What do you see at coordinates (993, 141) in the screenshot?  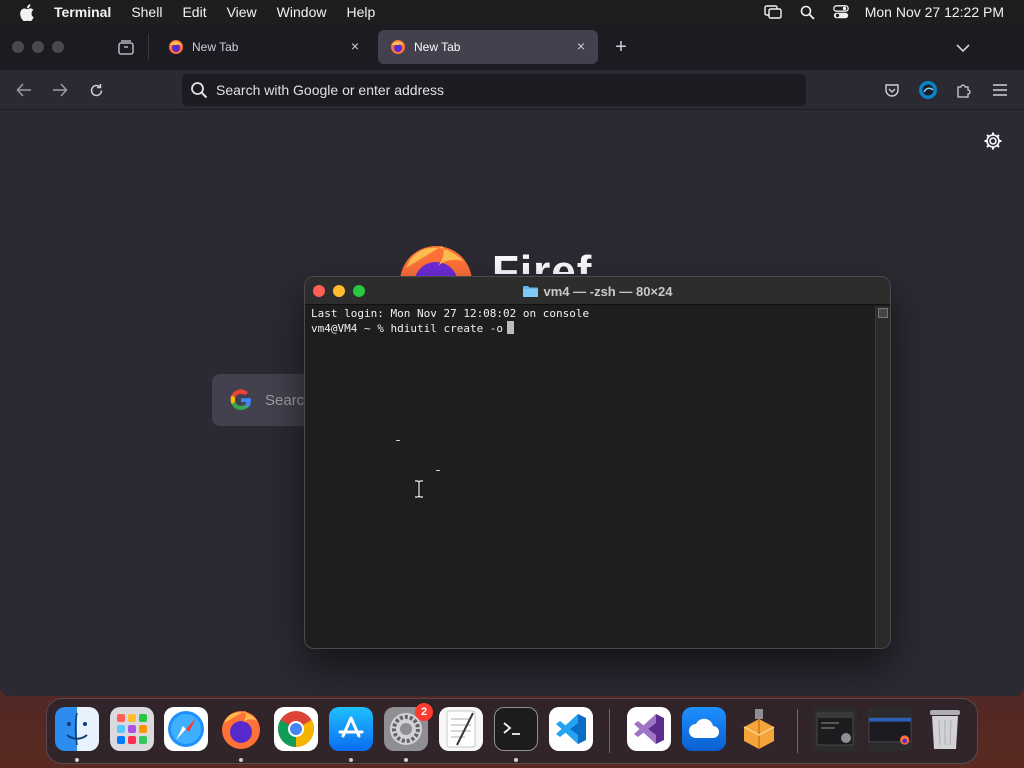 I see `customize-gear-icon` at bounding box center [993, 141].